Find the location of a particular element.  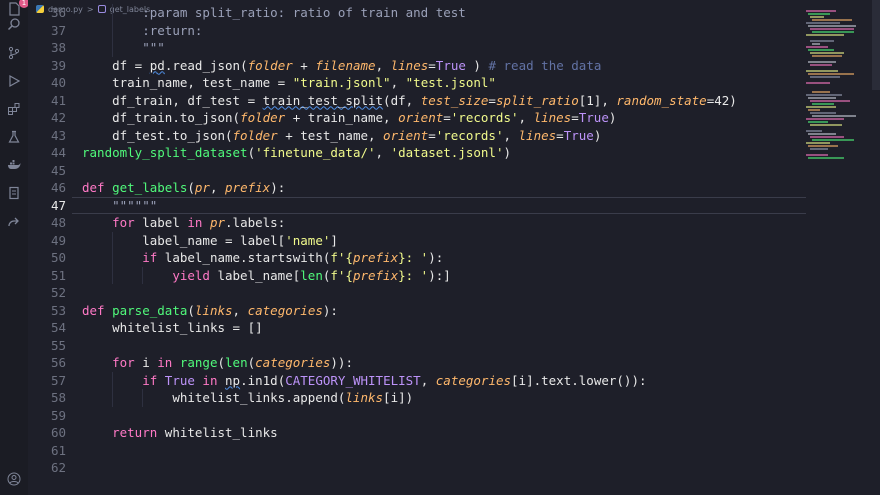

scrollbar-thumb is located at coordinates (876, 45).